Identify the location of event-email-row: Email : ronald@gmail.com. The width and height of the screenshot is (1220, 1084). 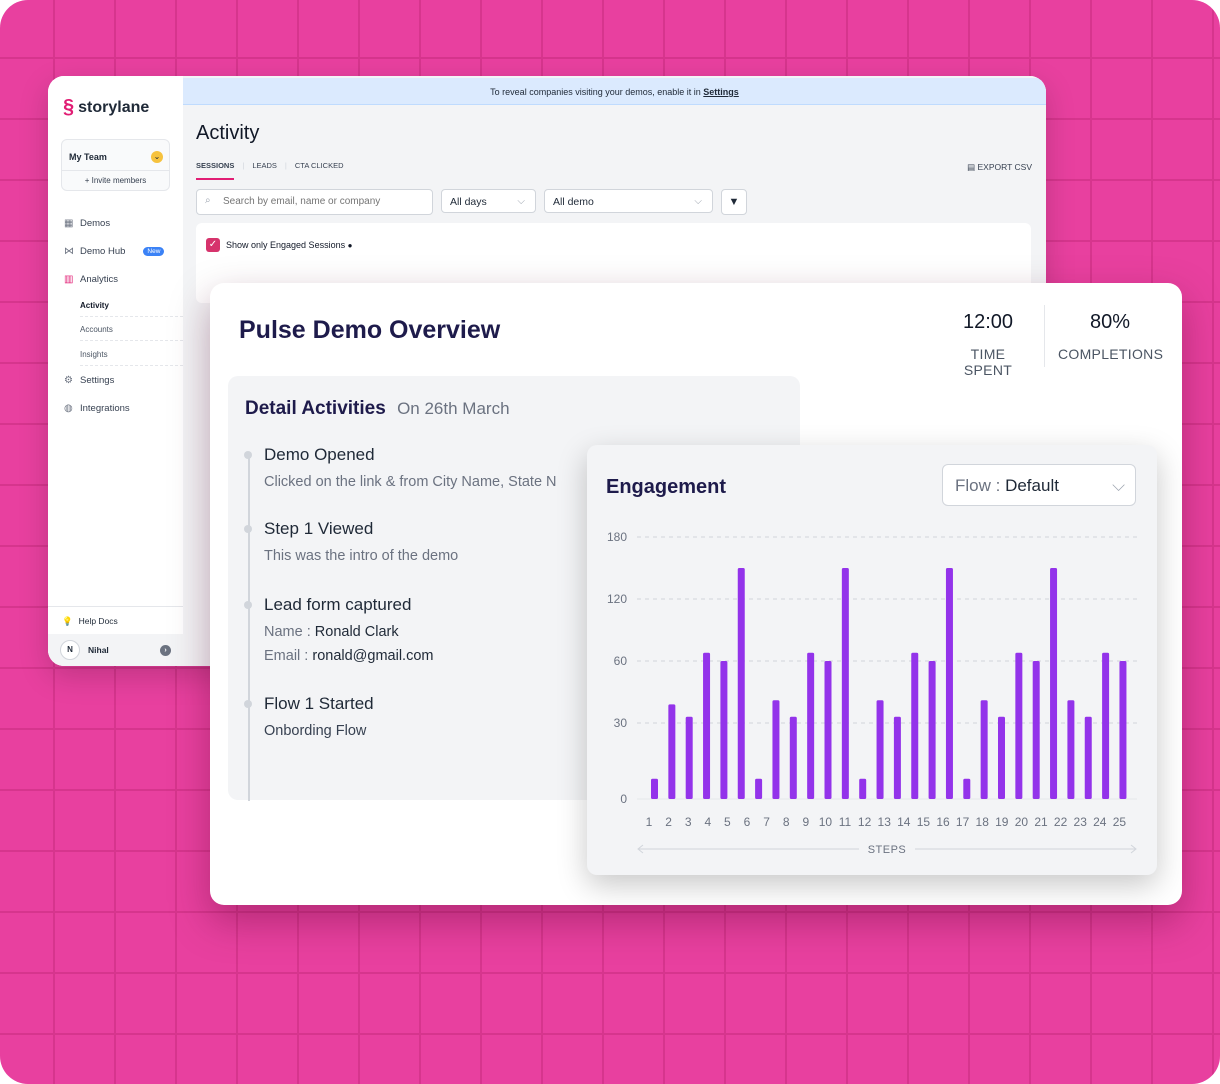
(348, 656).